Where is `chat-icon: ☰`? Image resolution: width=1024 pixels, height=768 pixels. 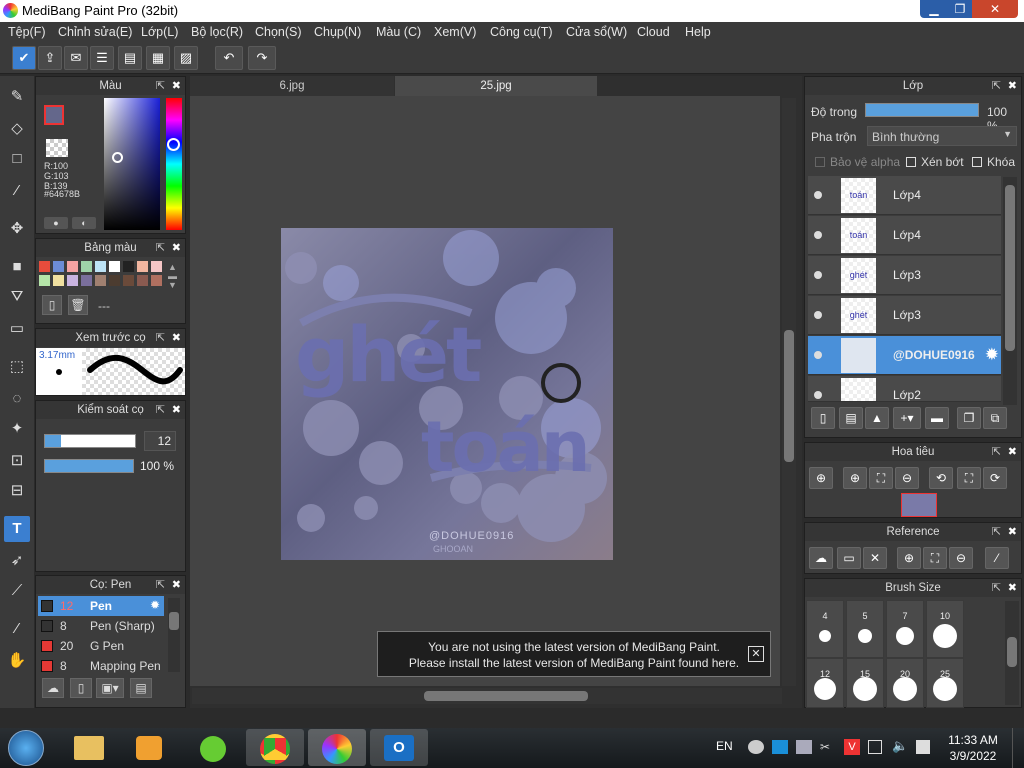
chat-icon: ☰ is located at coordinates (102, 58).